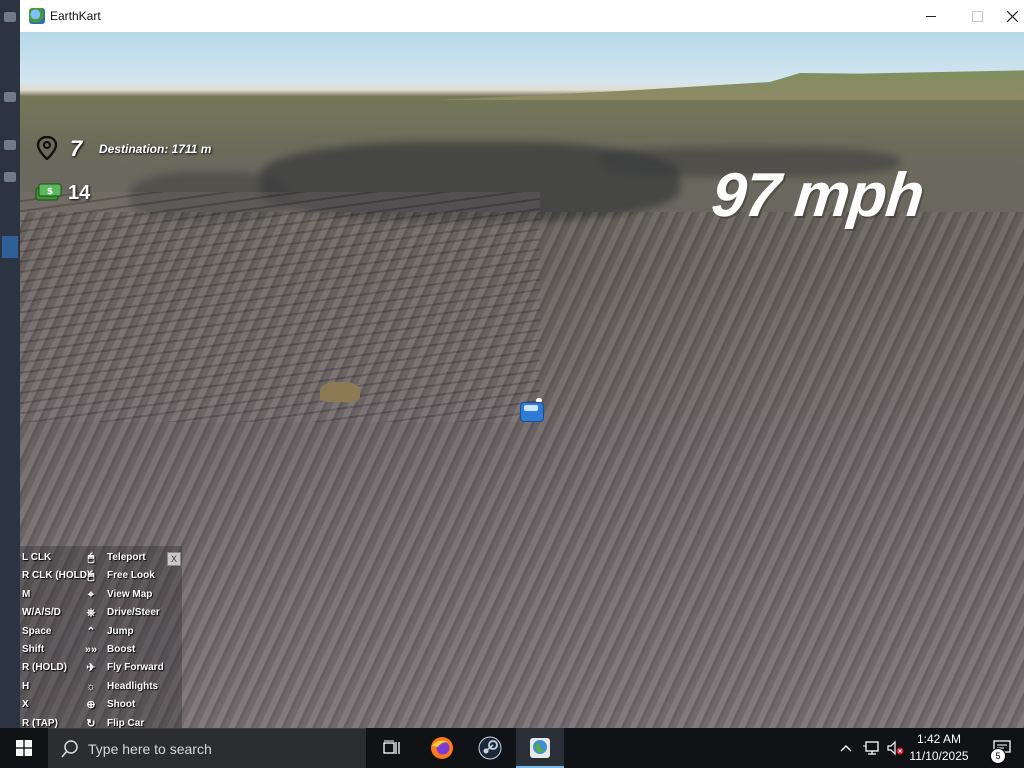 This screenshot has height=768, width=1024. Describe the element at coordinates (101, 650) in the screenshot. I see `control-row: Shift »» Boost` at that location.